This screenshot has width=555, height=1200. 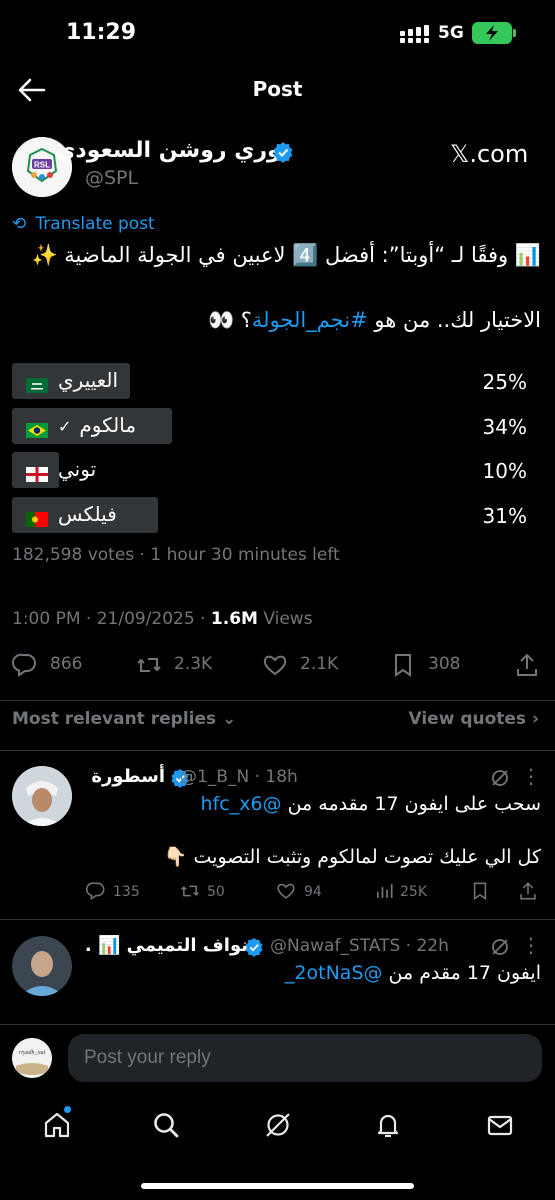 I want to click on avatar: riyadh_out, so click(x=32, y=1058).